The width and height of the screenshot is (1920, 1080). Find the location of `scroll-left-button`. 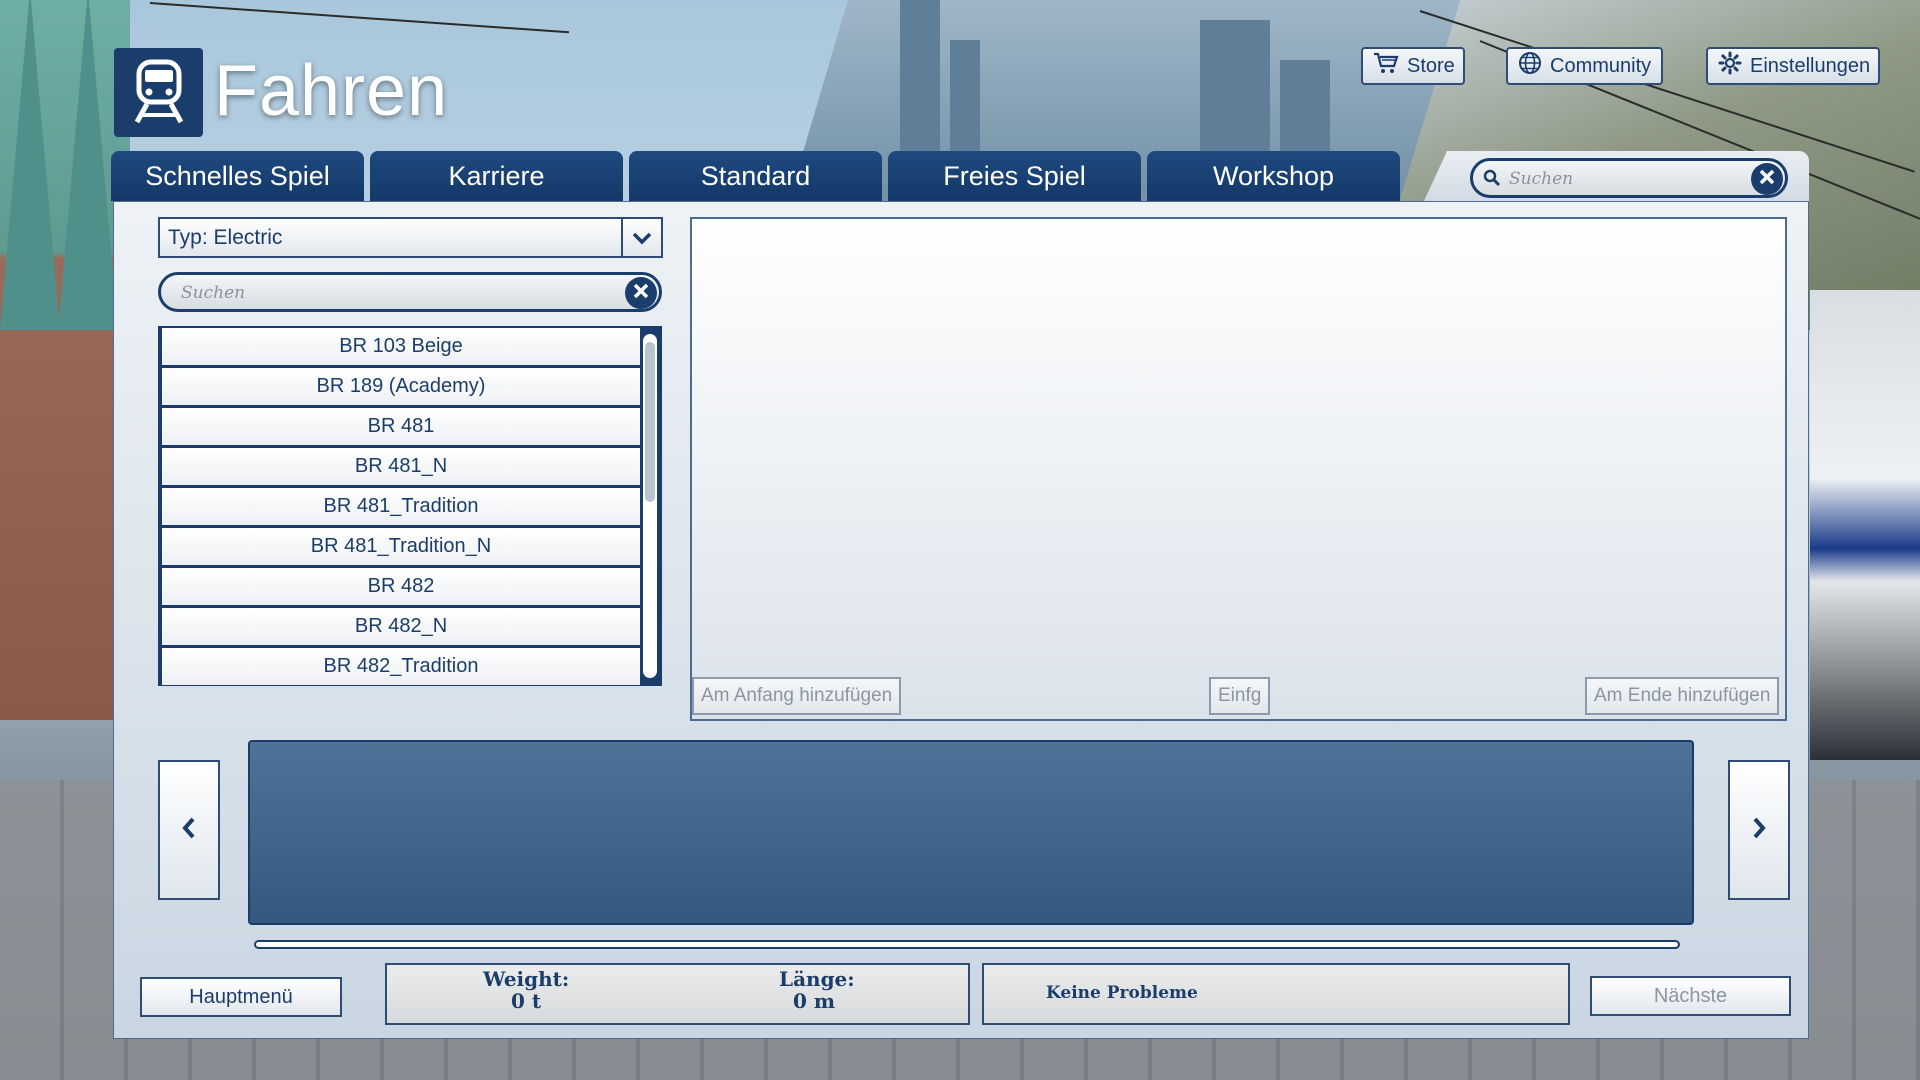

scroll-left-button is located at coordinates (189, 830).